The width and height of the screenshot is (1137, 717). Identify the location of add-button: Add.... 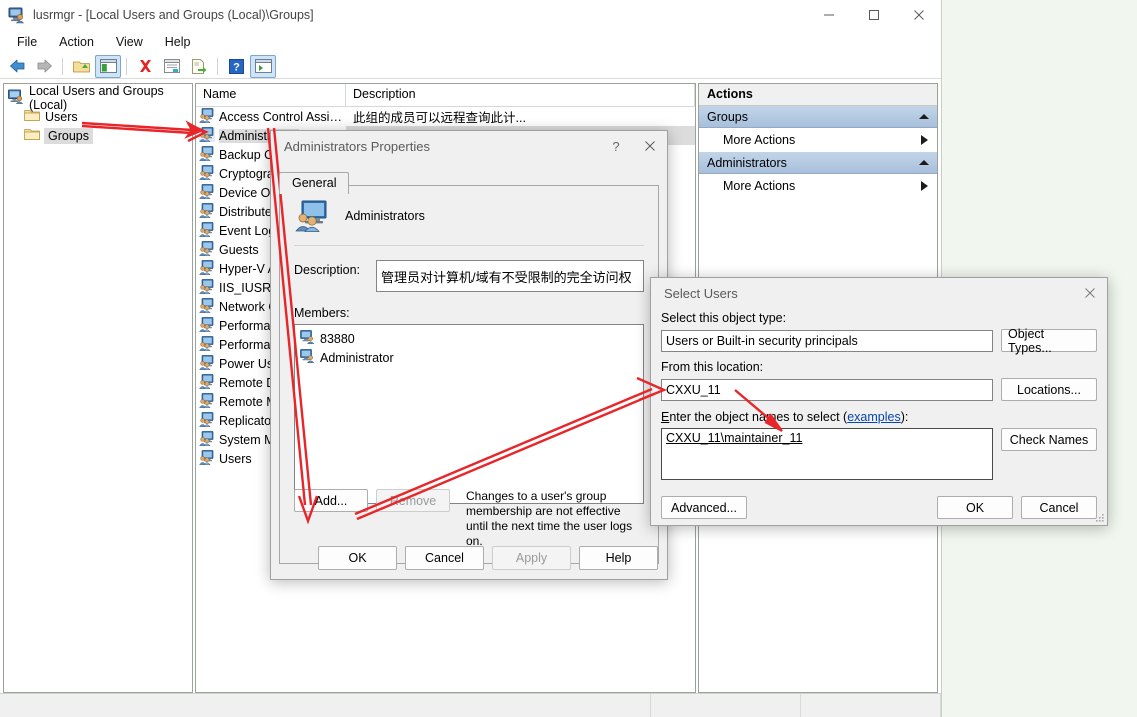
(331, 500).